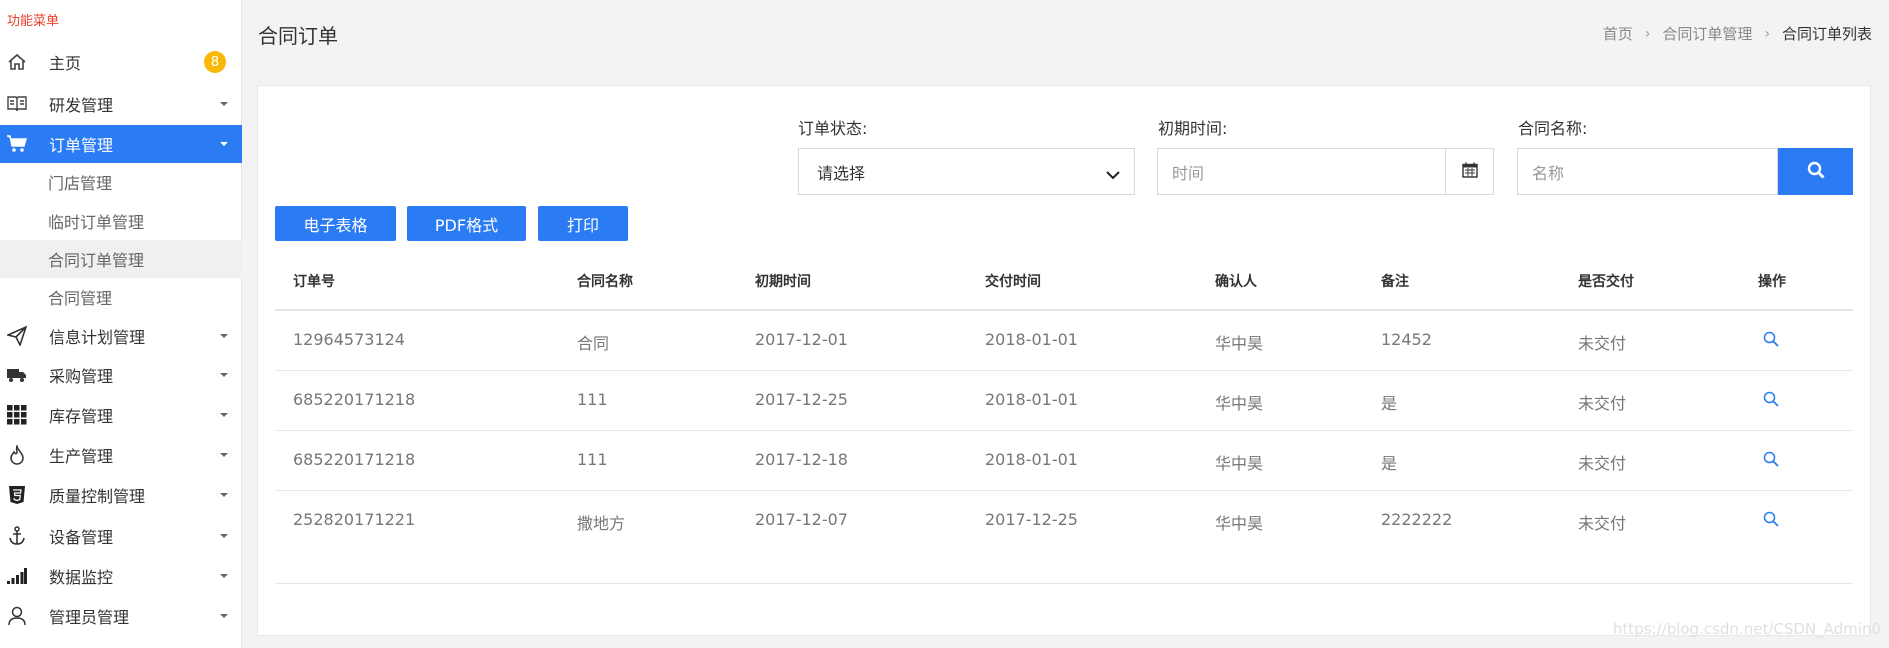 The height and width of the screenshot is (648, 1889). What do you see at coordinates (97, 337) in the screenshot?
I see `nav-item-label: 信息计划管理` at bounding box center [97, 337].